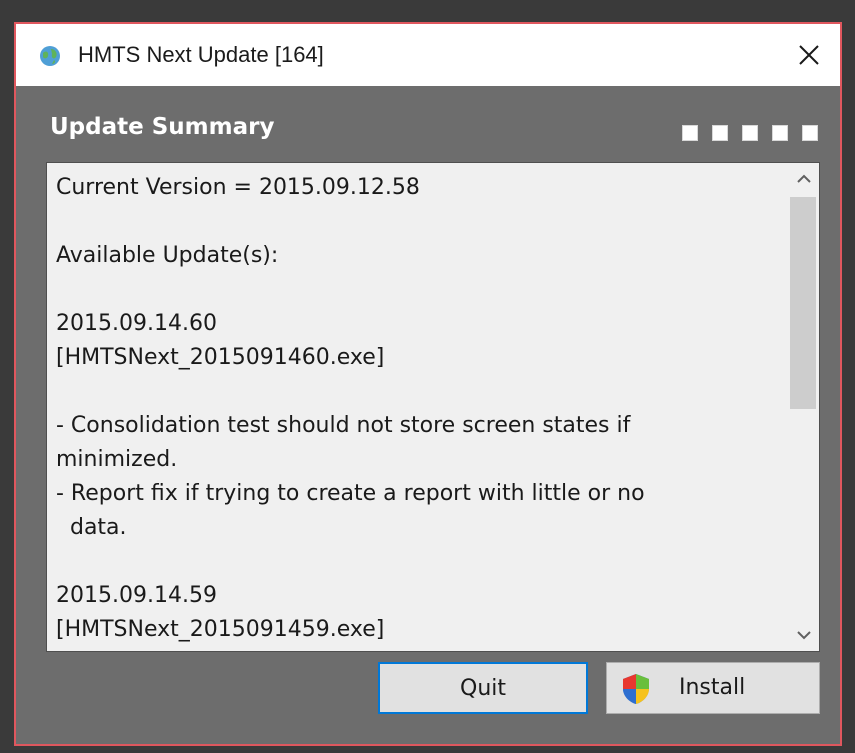 The height and width of the screenshot is (753, 855). I want to click on summary-line: 2015.09.14.59, so click(136, 595).